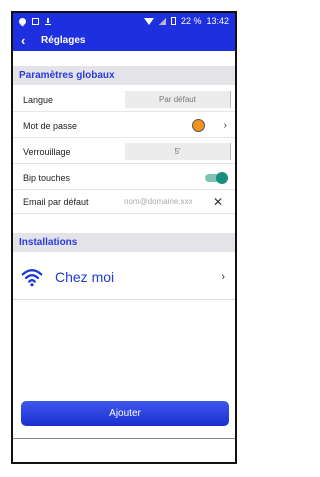 The width and height of the screenshot is (320, 477). I want to click on lock-delay-select: 5', so click(178, 151).